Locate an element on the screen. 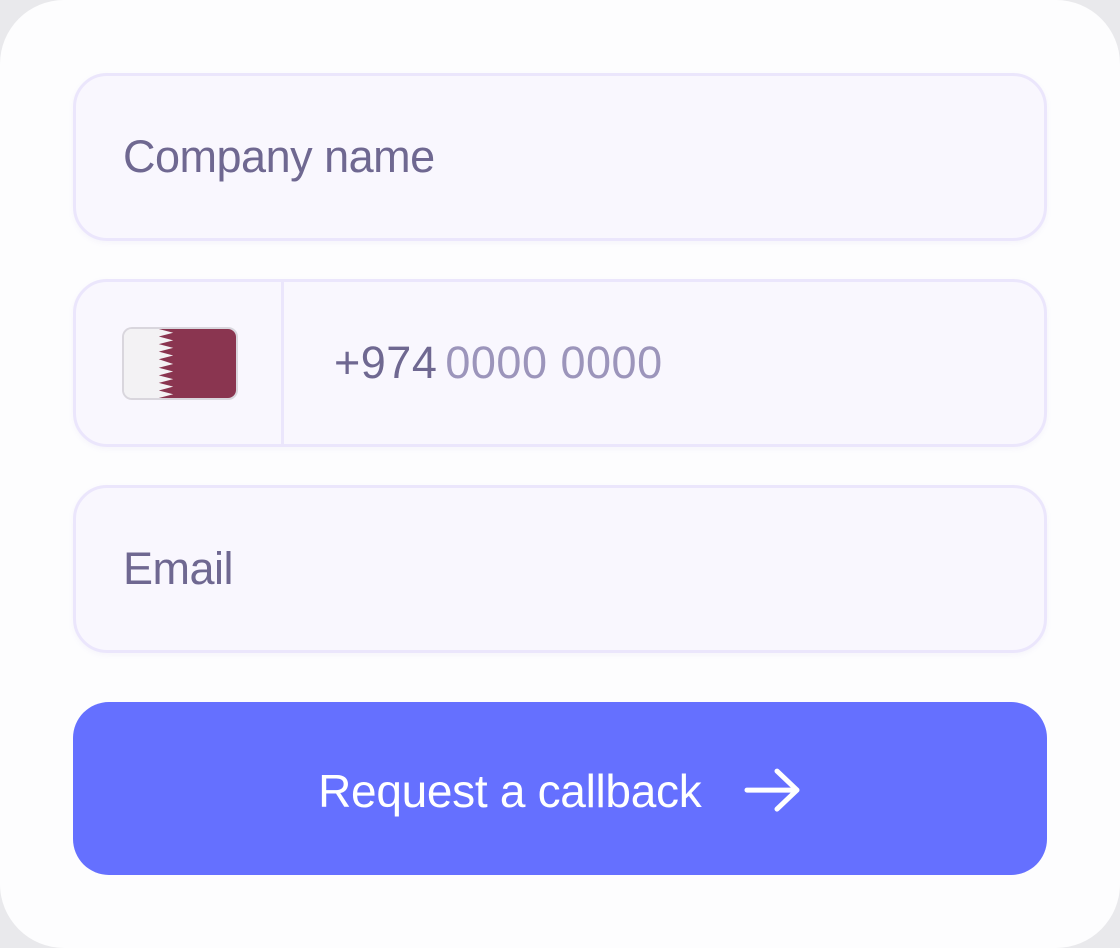  country-code-selector is located at coordinates (180, 363).